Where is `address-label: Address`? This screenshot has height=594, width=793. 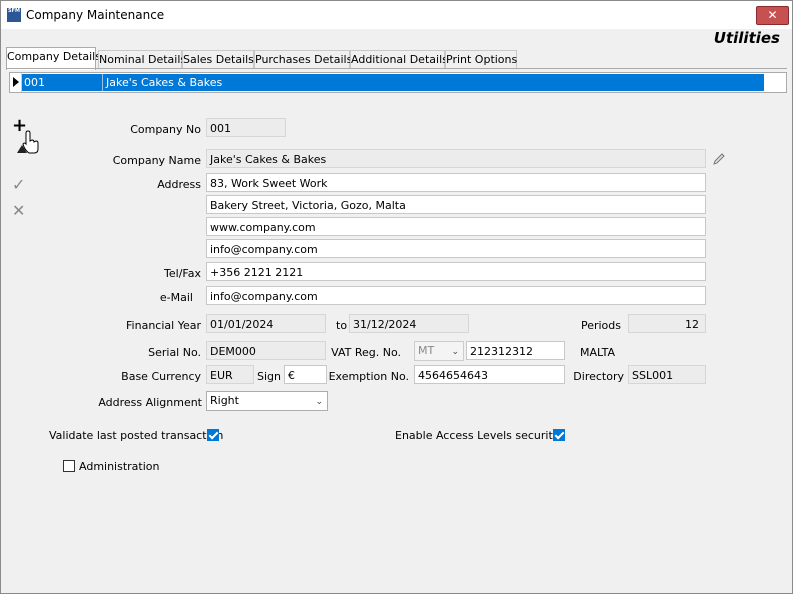 address-label: Address is located at coordinates (179, 184).